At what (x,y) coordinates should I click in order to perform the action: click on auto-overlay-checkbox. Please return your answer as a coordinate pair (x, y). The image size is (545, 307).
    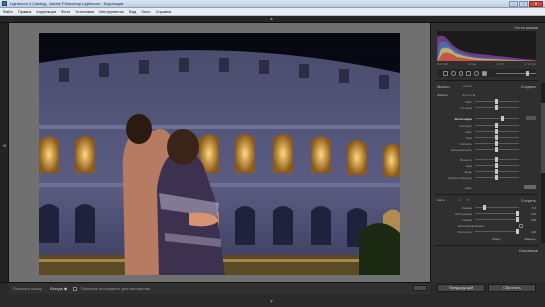
    Looking at the image, I should click on (75, 288).